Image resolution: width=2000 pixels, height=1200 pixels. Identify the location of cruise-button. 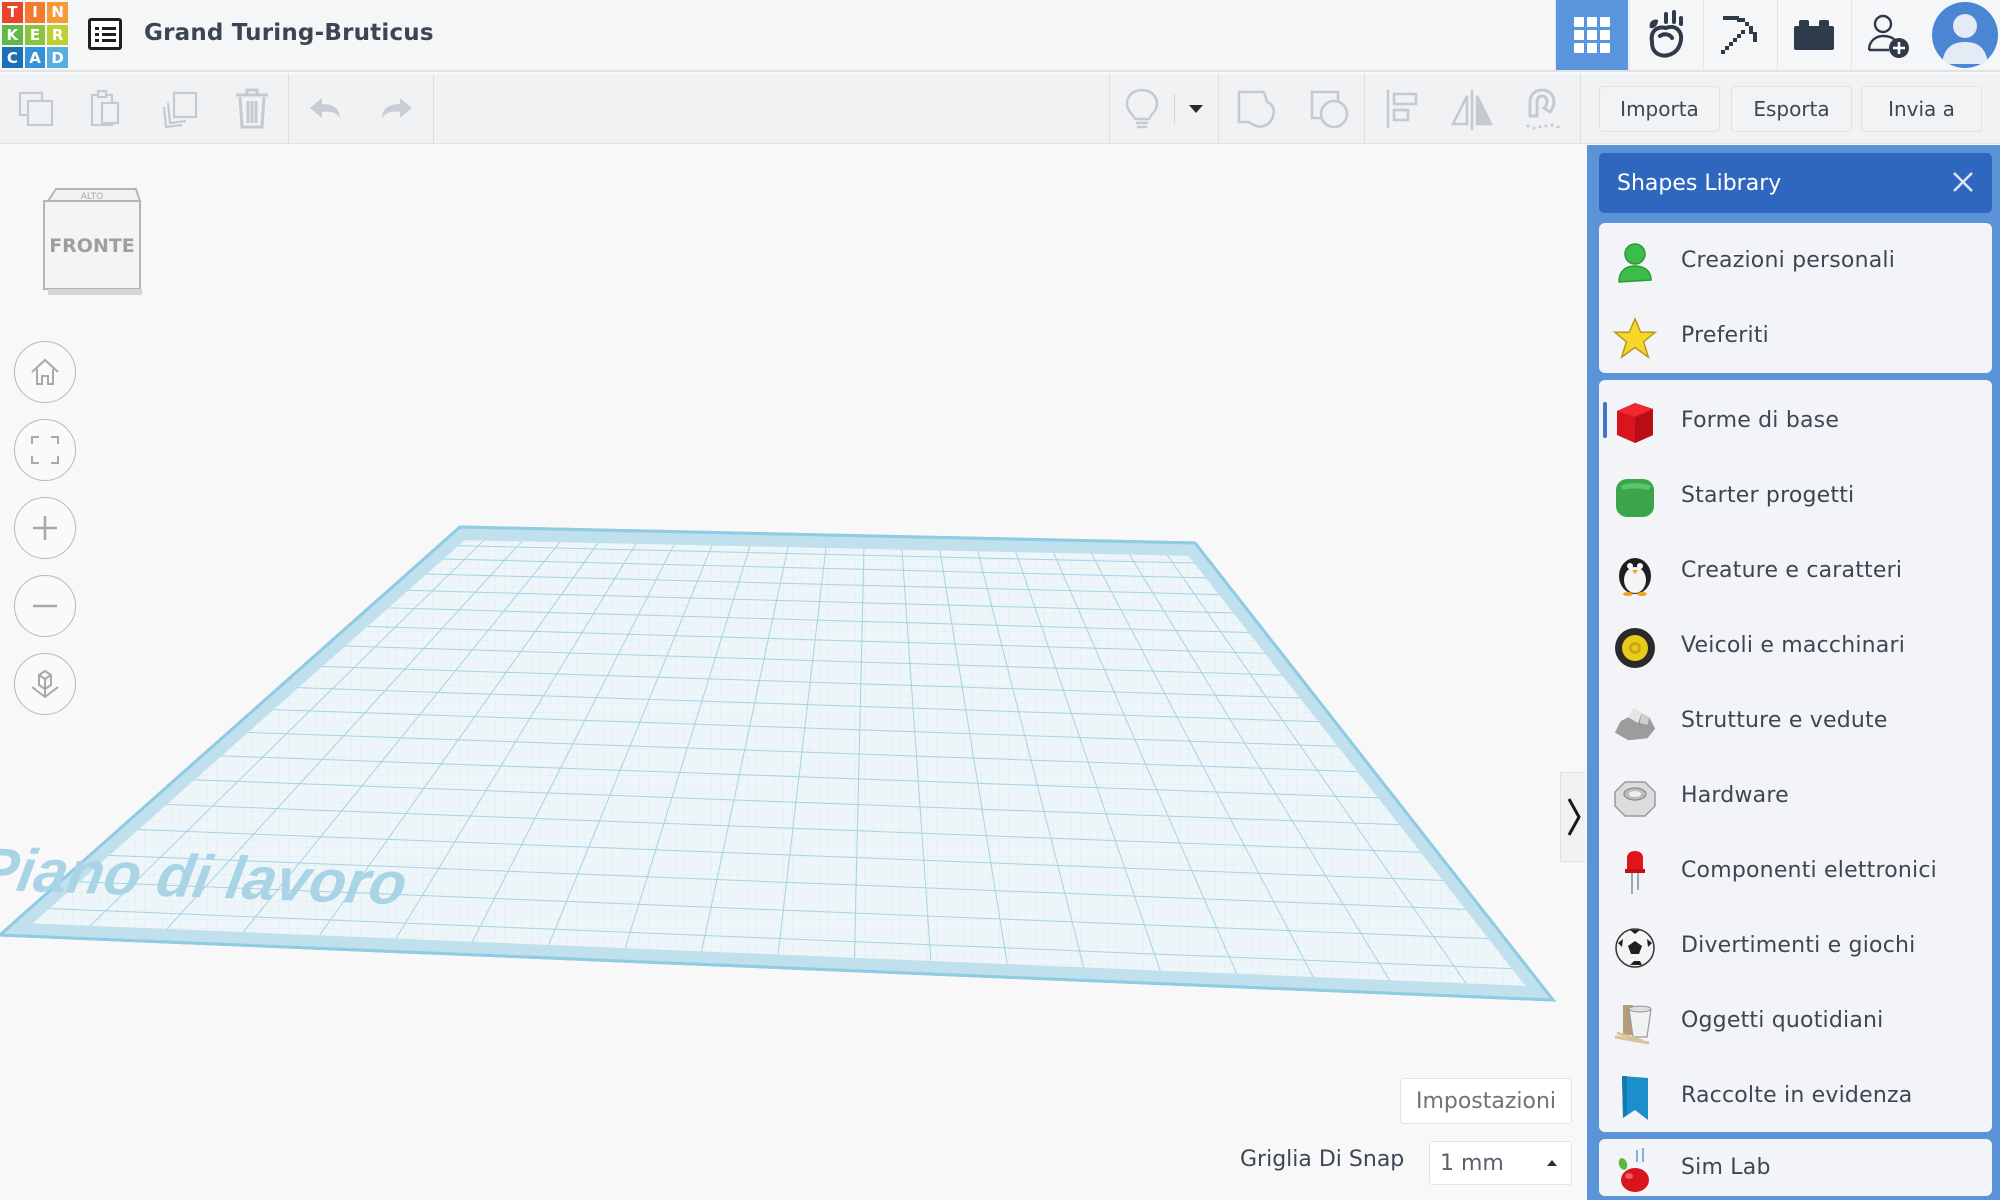
(1542, 109).